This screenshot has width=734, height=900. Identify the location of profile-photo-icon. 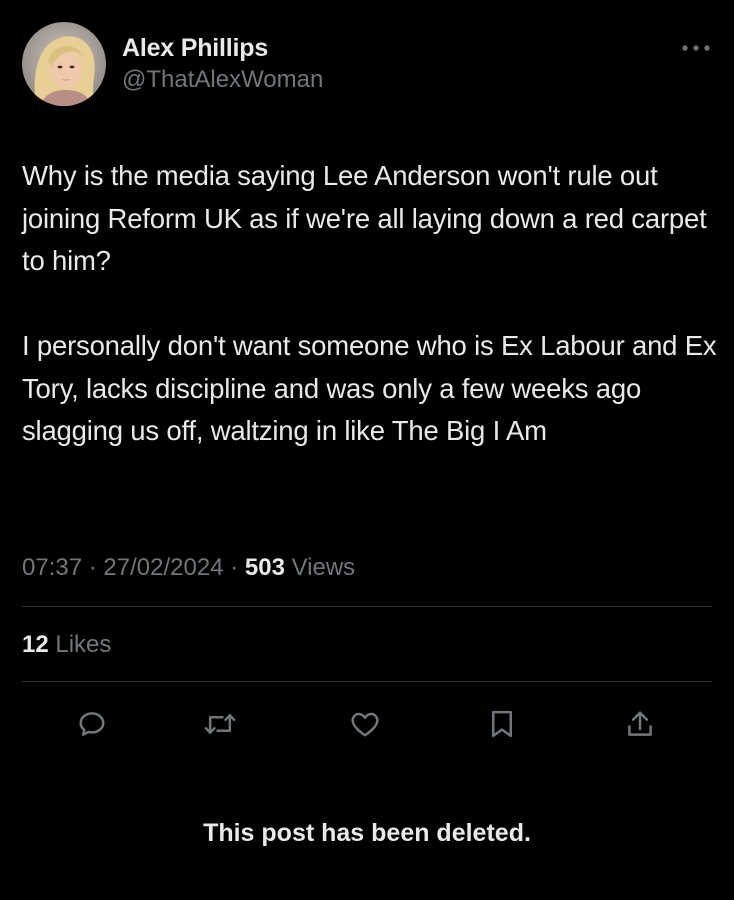
(64, 64).